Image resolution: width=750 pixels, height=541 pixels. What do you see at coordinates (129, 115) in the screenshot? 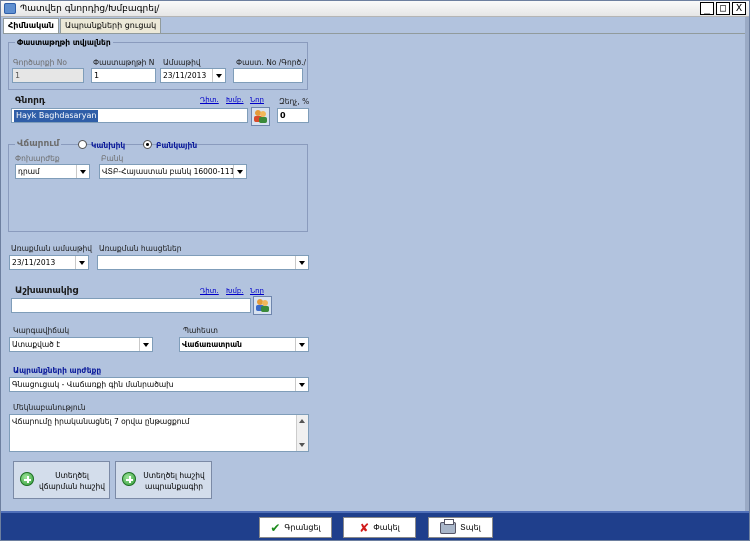
I see `buyer-field: Hayk Baghdasaryan` at bounding box center [129, 115].